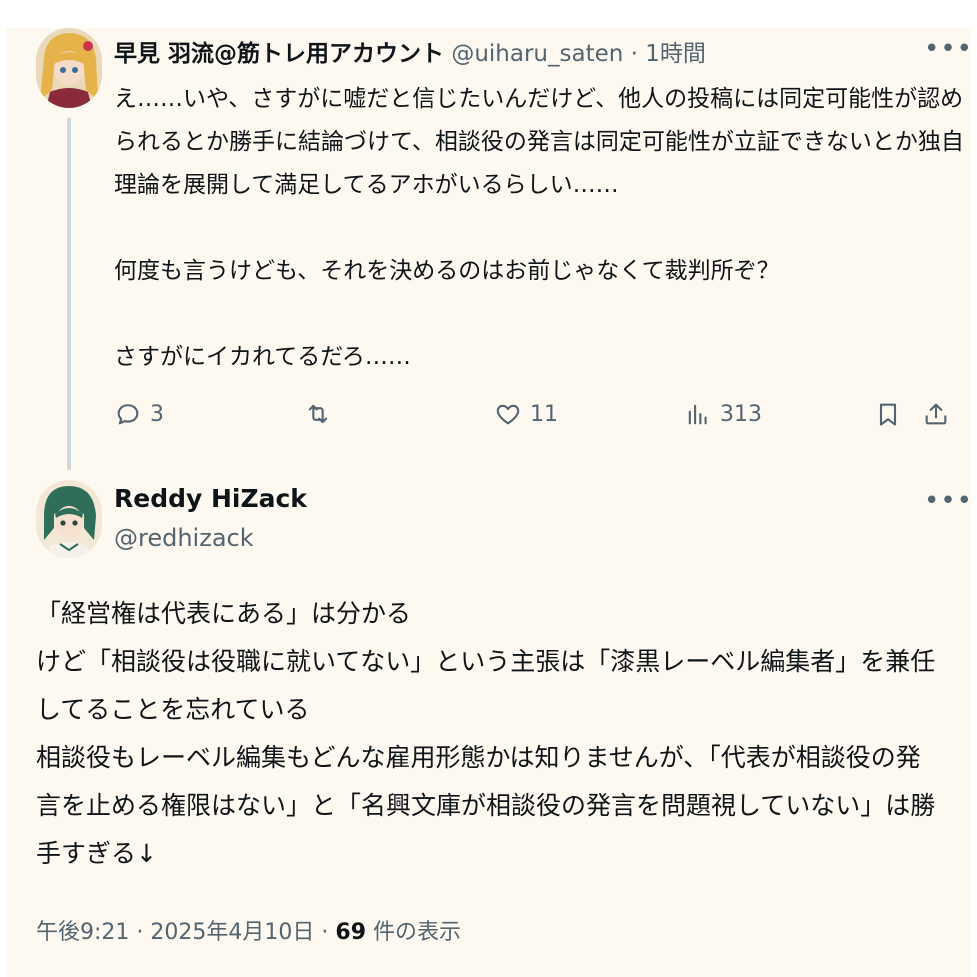 The height and width of the screenshot is (977, 977). I want to click on text-line: けど「相談役は役職に就いてない」という主張は「漆黒レーベル編集者」を兼任, so click(486, 661).